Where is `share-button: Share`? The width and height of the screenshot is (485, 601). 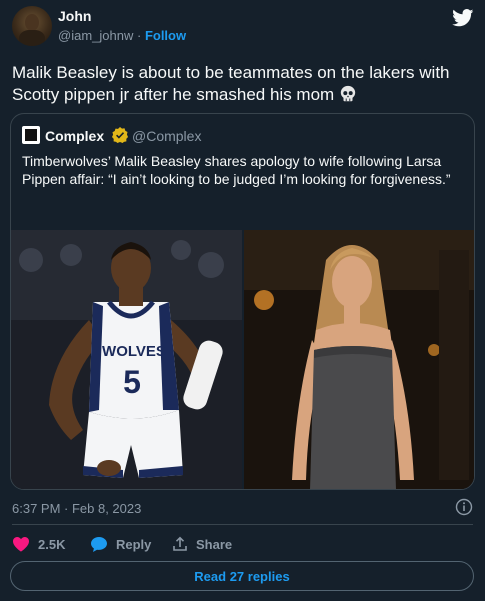 share-button: Share is located at coordinates (202, 544).